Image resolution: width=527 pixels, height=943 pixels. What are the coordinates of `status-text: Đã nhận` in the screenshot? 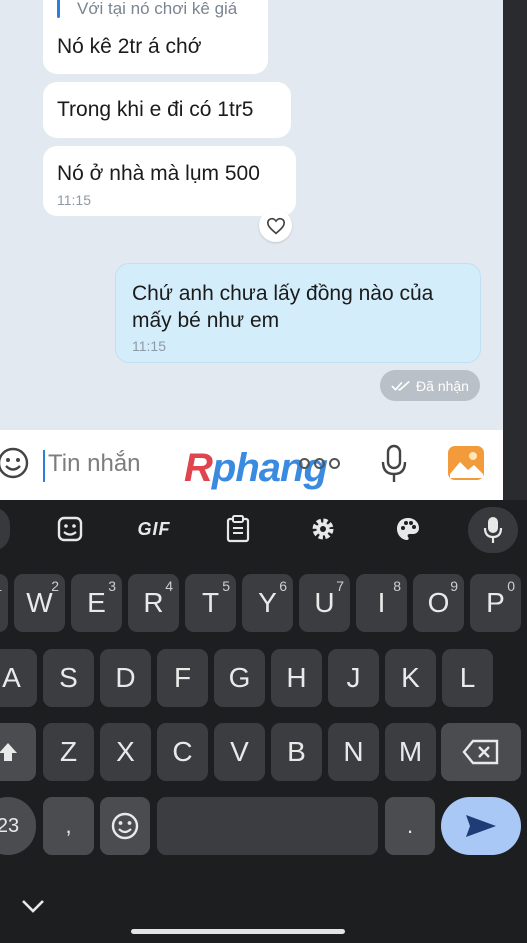 It's located at (442, 385).